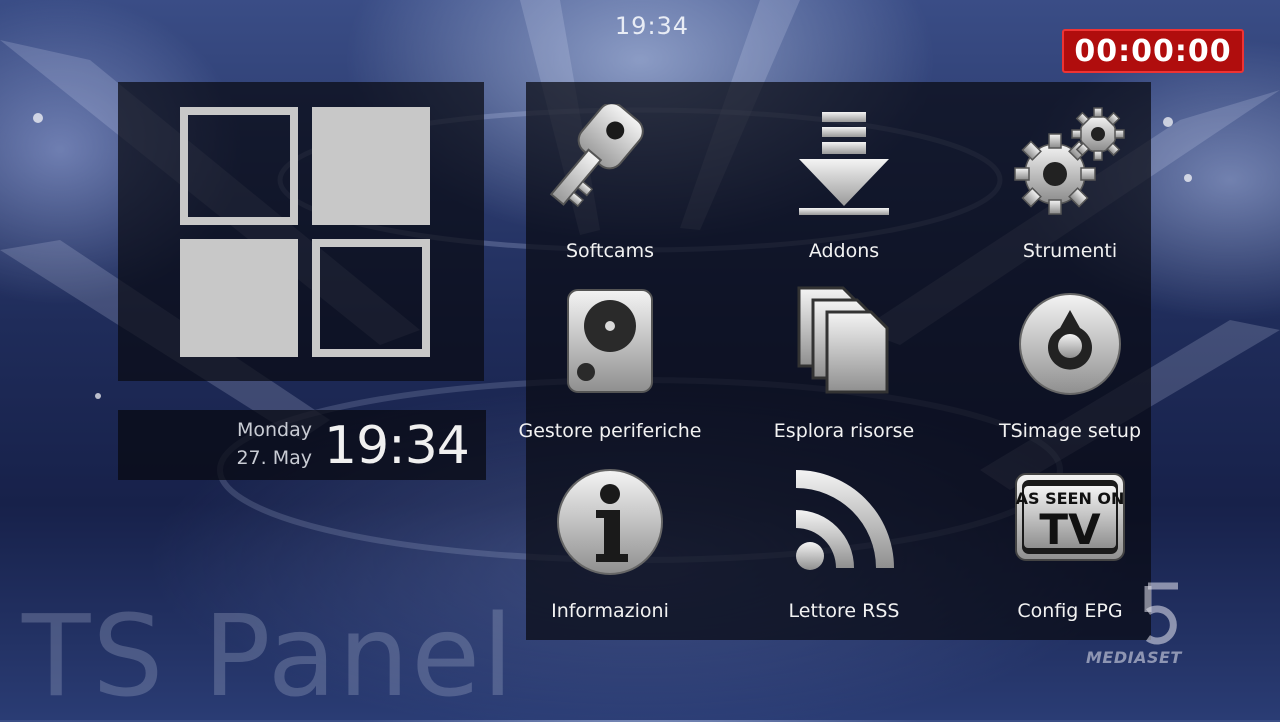 The width and height of the screenshot is (1280, 722). What do you see at coordinates (1070, 340) in the screenshot?
I see `dial-icon` at bounding box center [1070, 340].